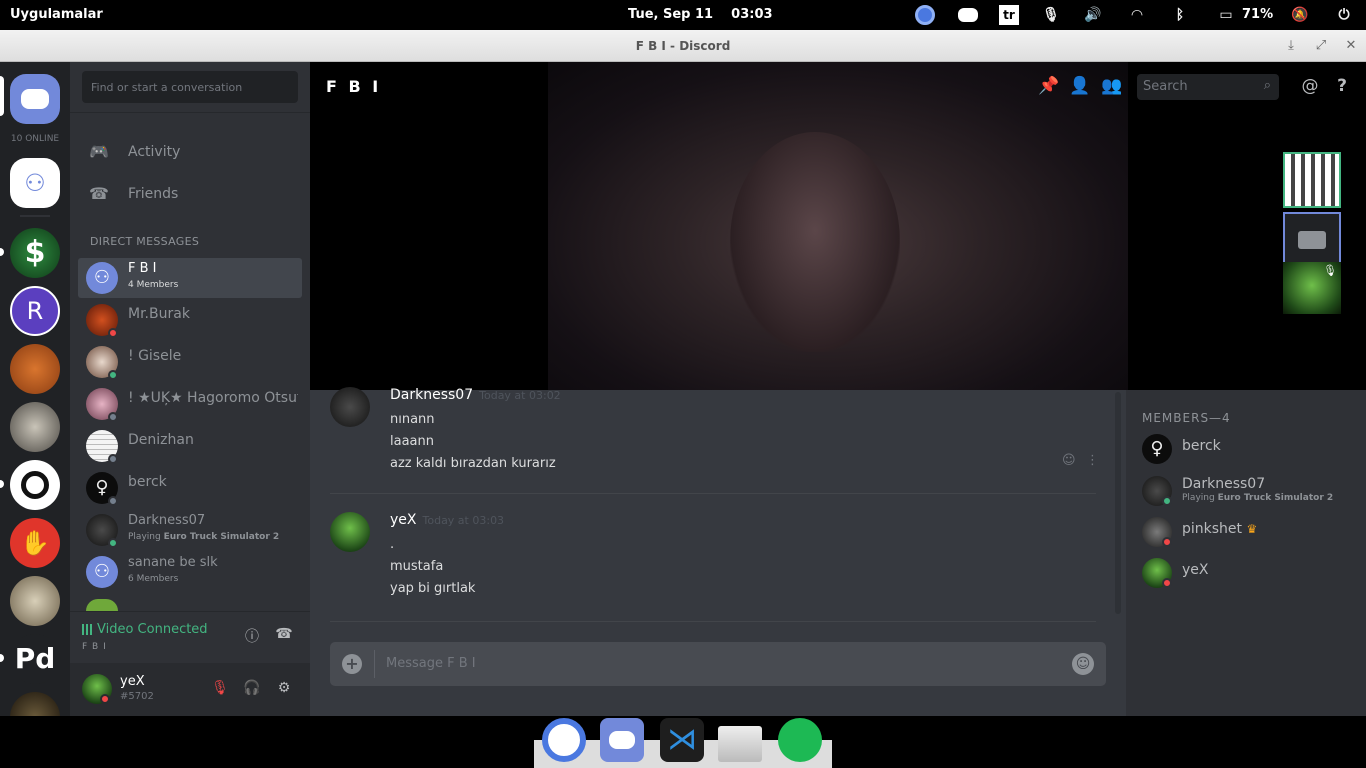 This screenshot has width=1366, height=768. I want to click on message-line: mustafa, so click(417, 566).